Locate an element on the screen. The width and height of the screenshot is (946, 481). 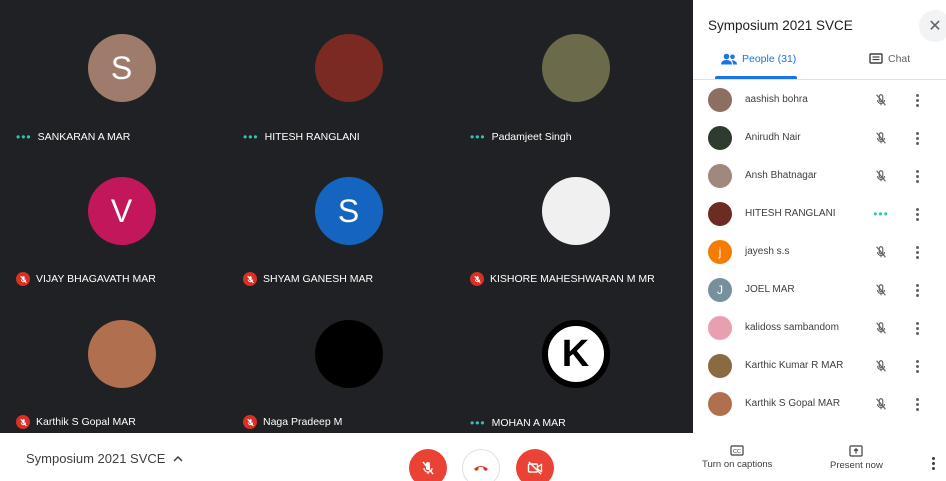
tab-chat-label: Chat is located at coordinates (899, 59).